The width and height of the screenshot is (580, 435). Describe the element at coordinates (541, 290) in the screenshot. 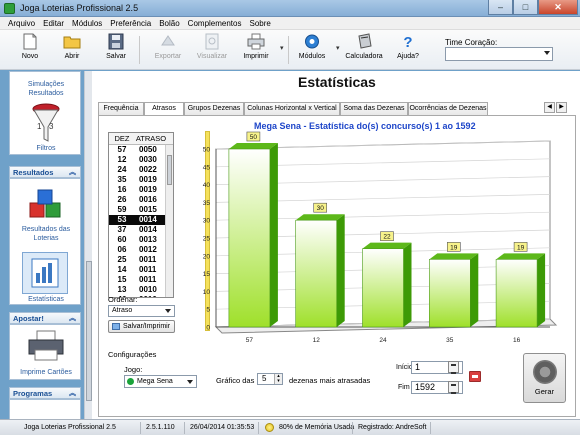

I see `bar-side` at that location.